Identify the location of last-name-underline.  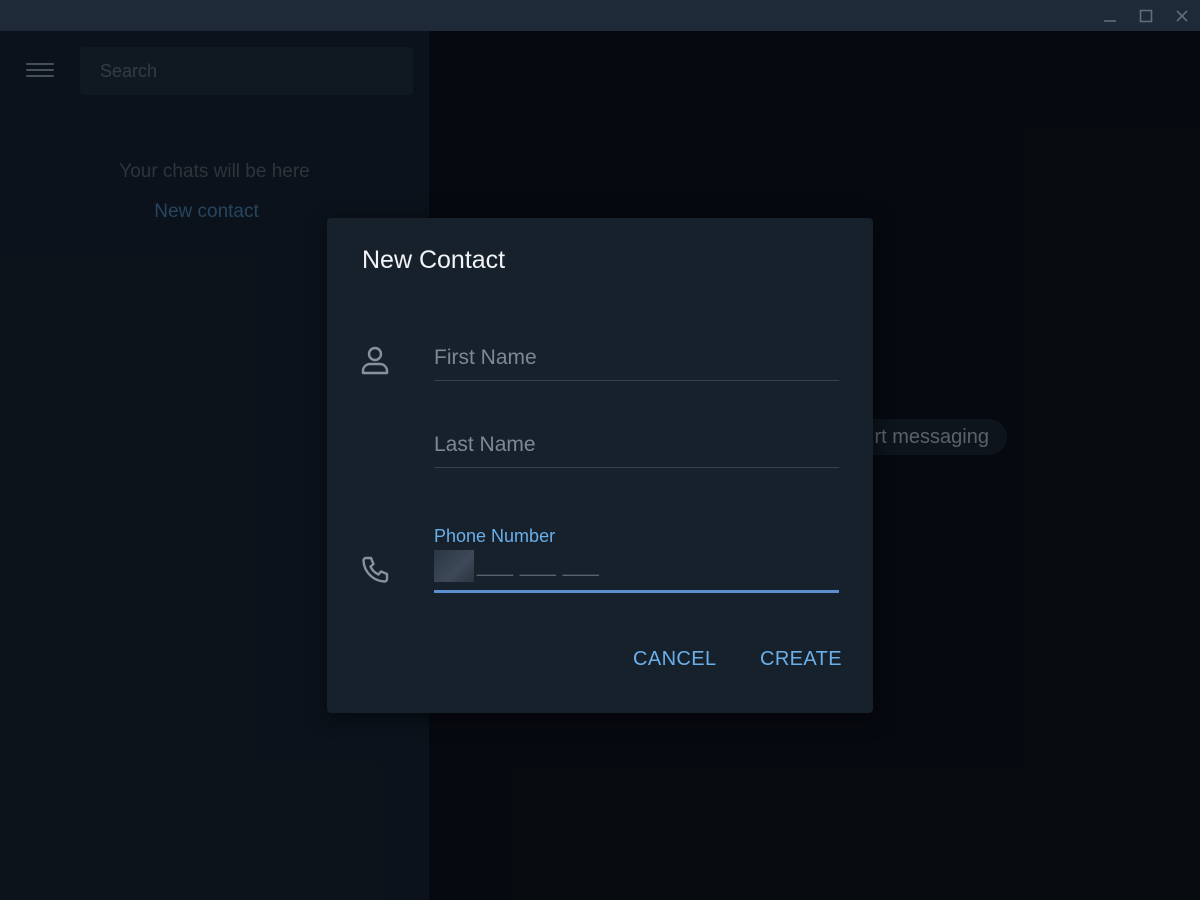
(636, 467).